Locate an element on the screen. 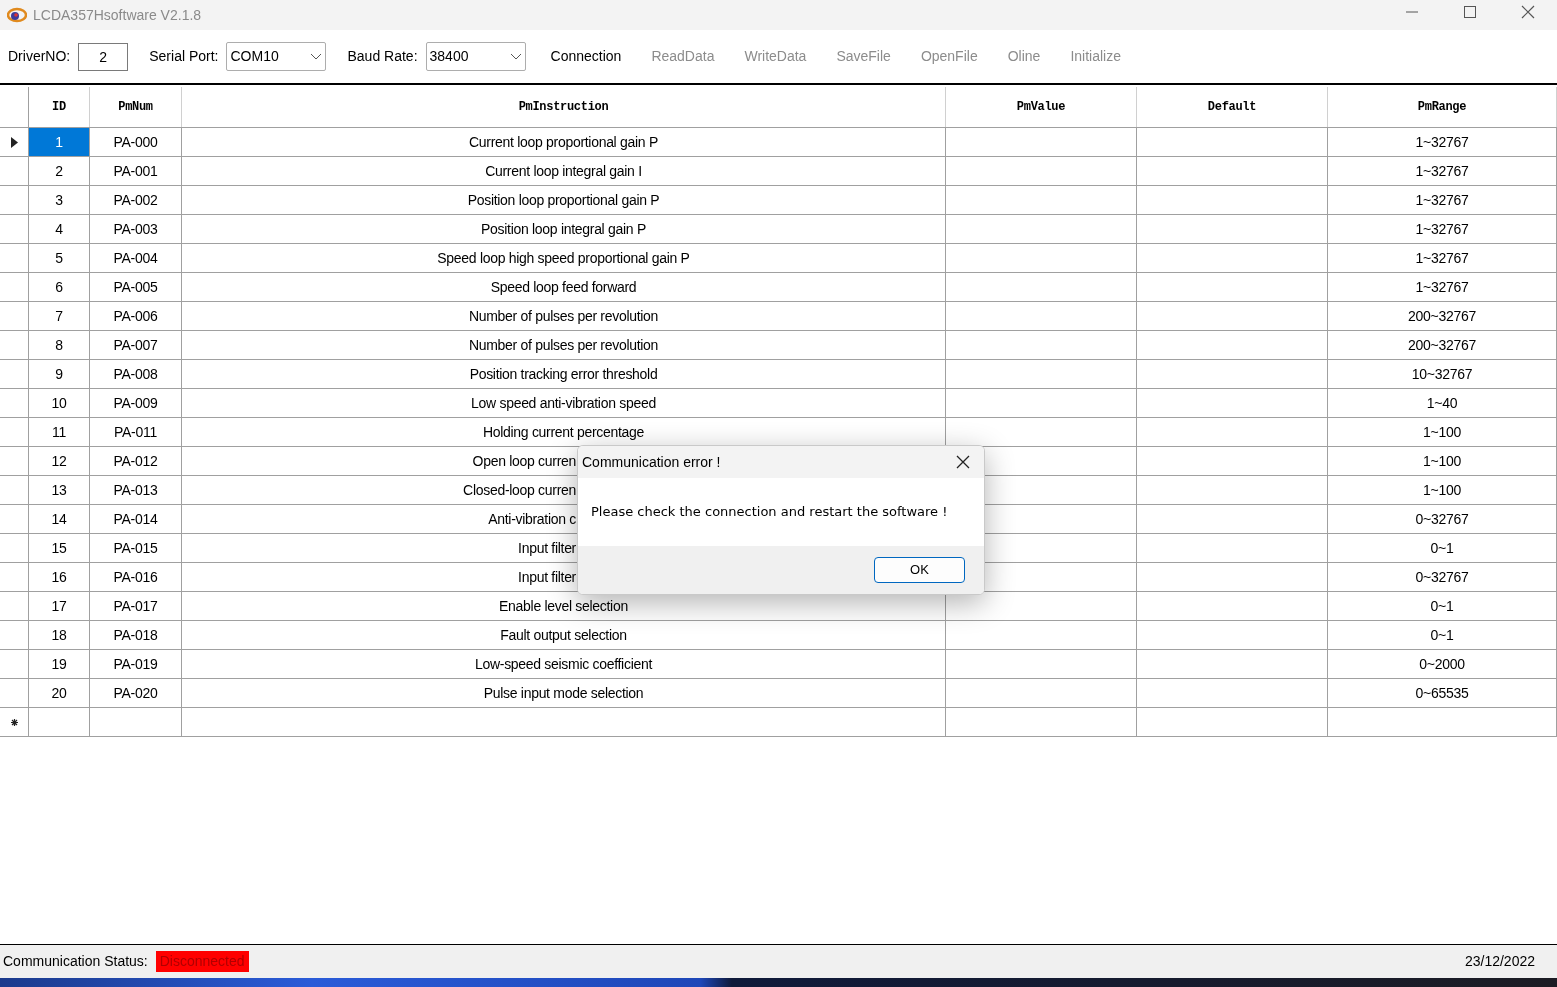  table-cell: 18 is located at coordinates (59, 635).